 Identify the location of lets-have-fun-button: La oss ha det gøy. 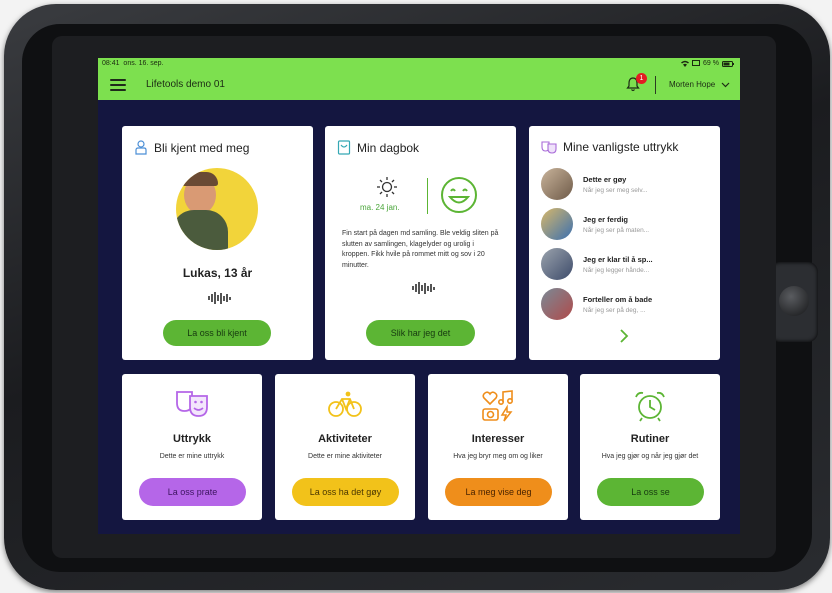
(345, 492).